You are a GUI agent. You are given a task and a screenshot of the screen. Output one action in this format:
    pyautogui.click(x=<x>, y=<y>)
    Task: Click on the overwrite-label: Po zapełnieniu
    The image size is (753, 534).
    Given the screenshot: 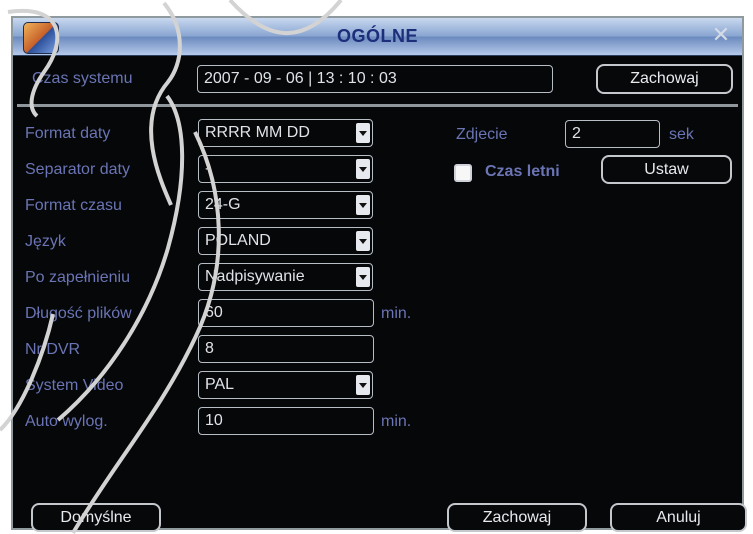 What is the action you would take?
    pyautogui.click(x=77, y=277)
    